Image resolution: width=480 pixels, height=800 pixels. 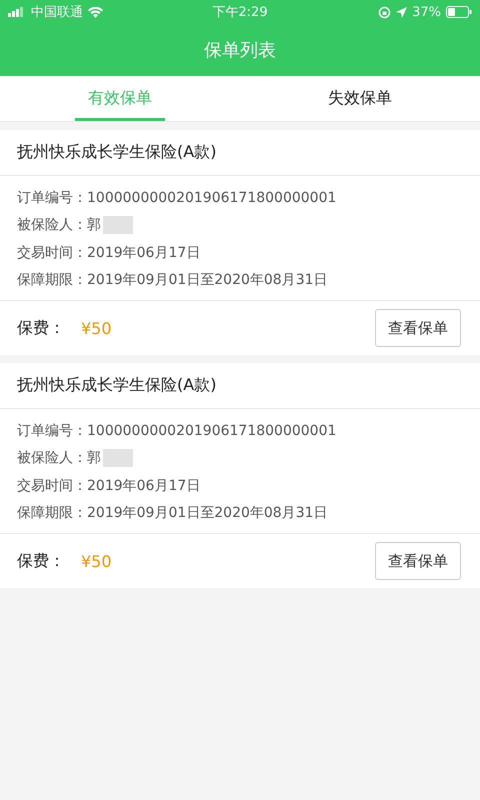 I want to click on signal-icon, so click(x=17, y=12).